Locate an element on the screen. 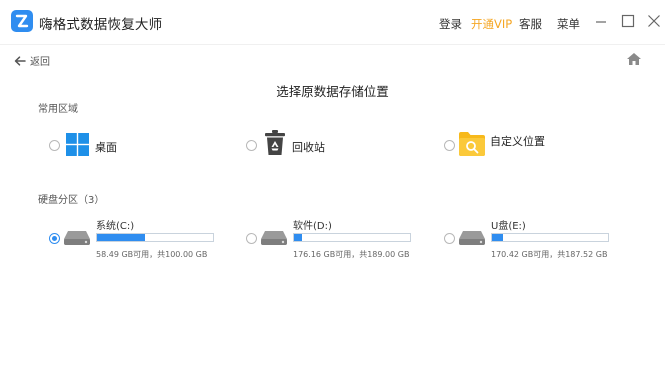 The image size is (665, 387). app-title: 嗨格式数据恢复大师 is located at coordinates (101, 25).